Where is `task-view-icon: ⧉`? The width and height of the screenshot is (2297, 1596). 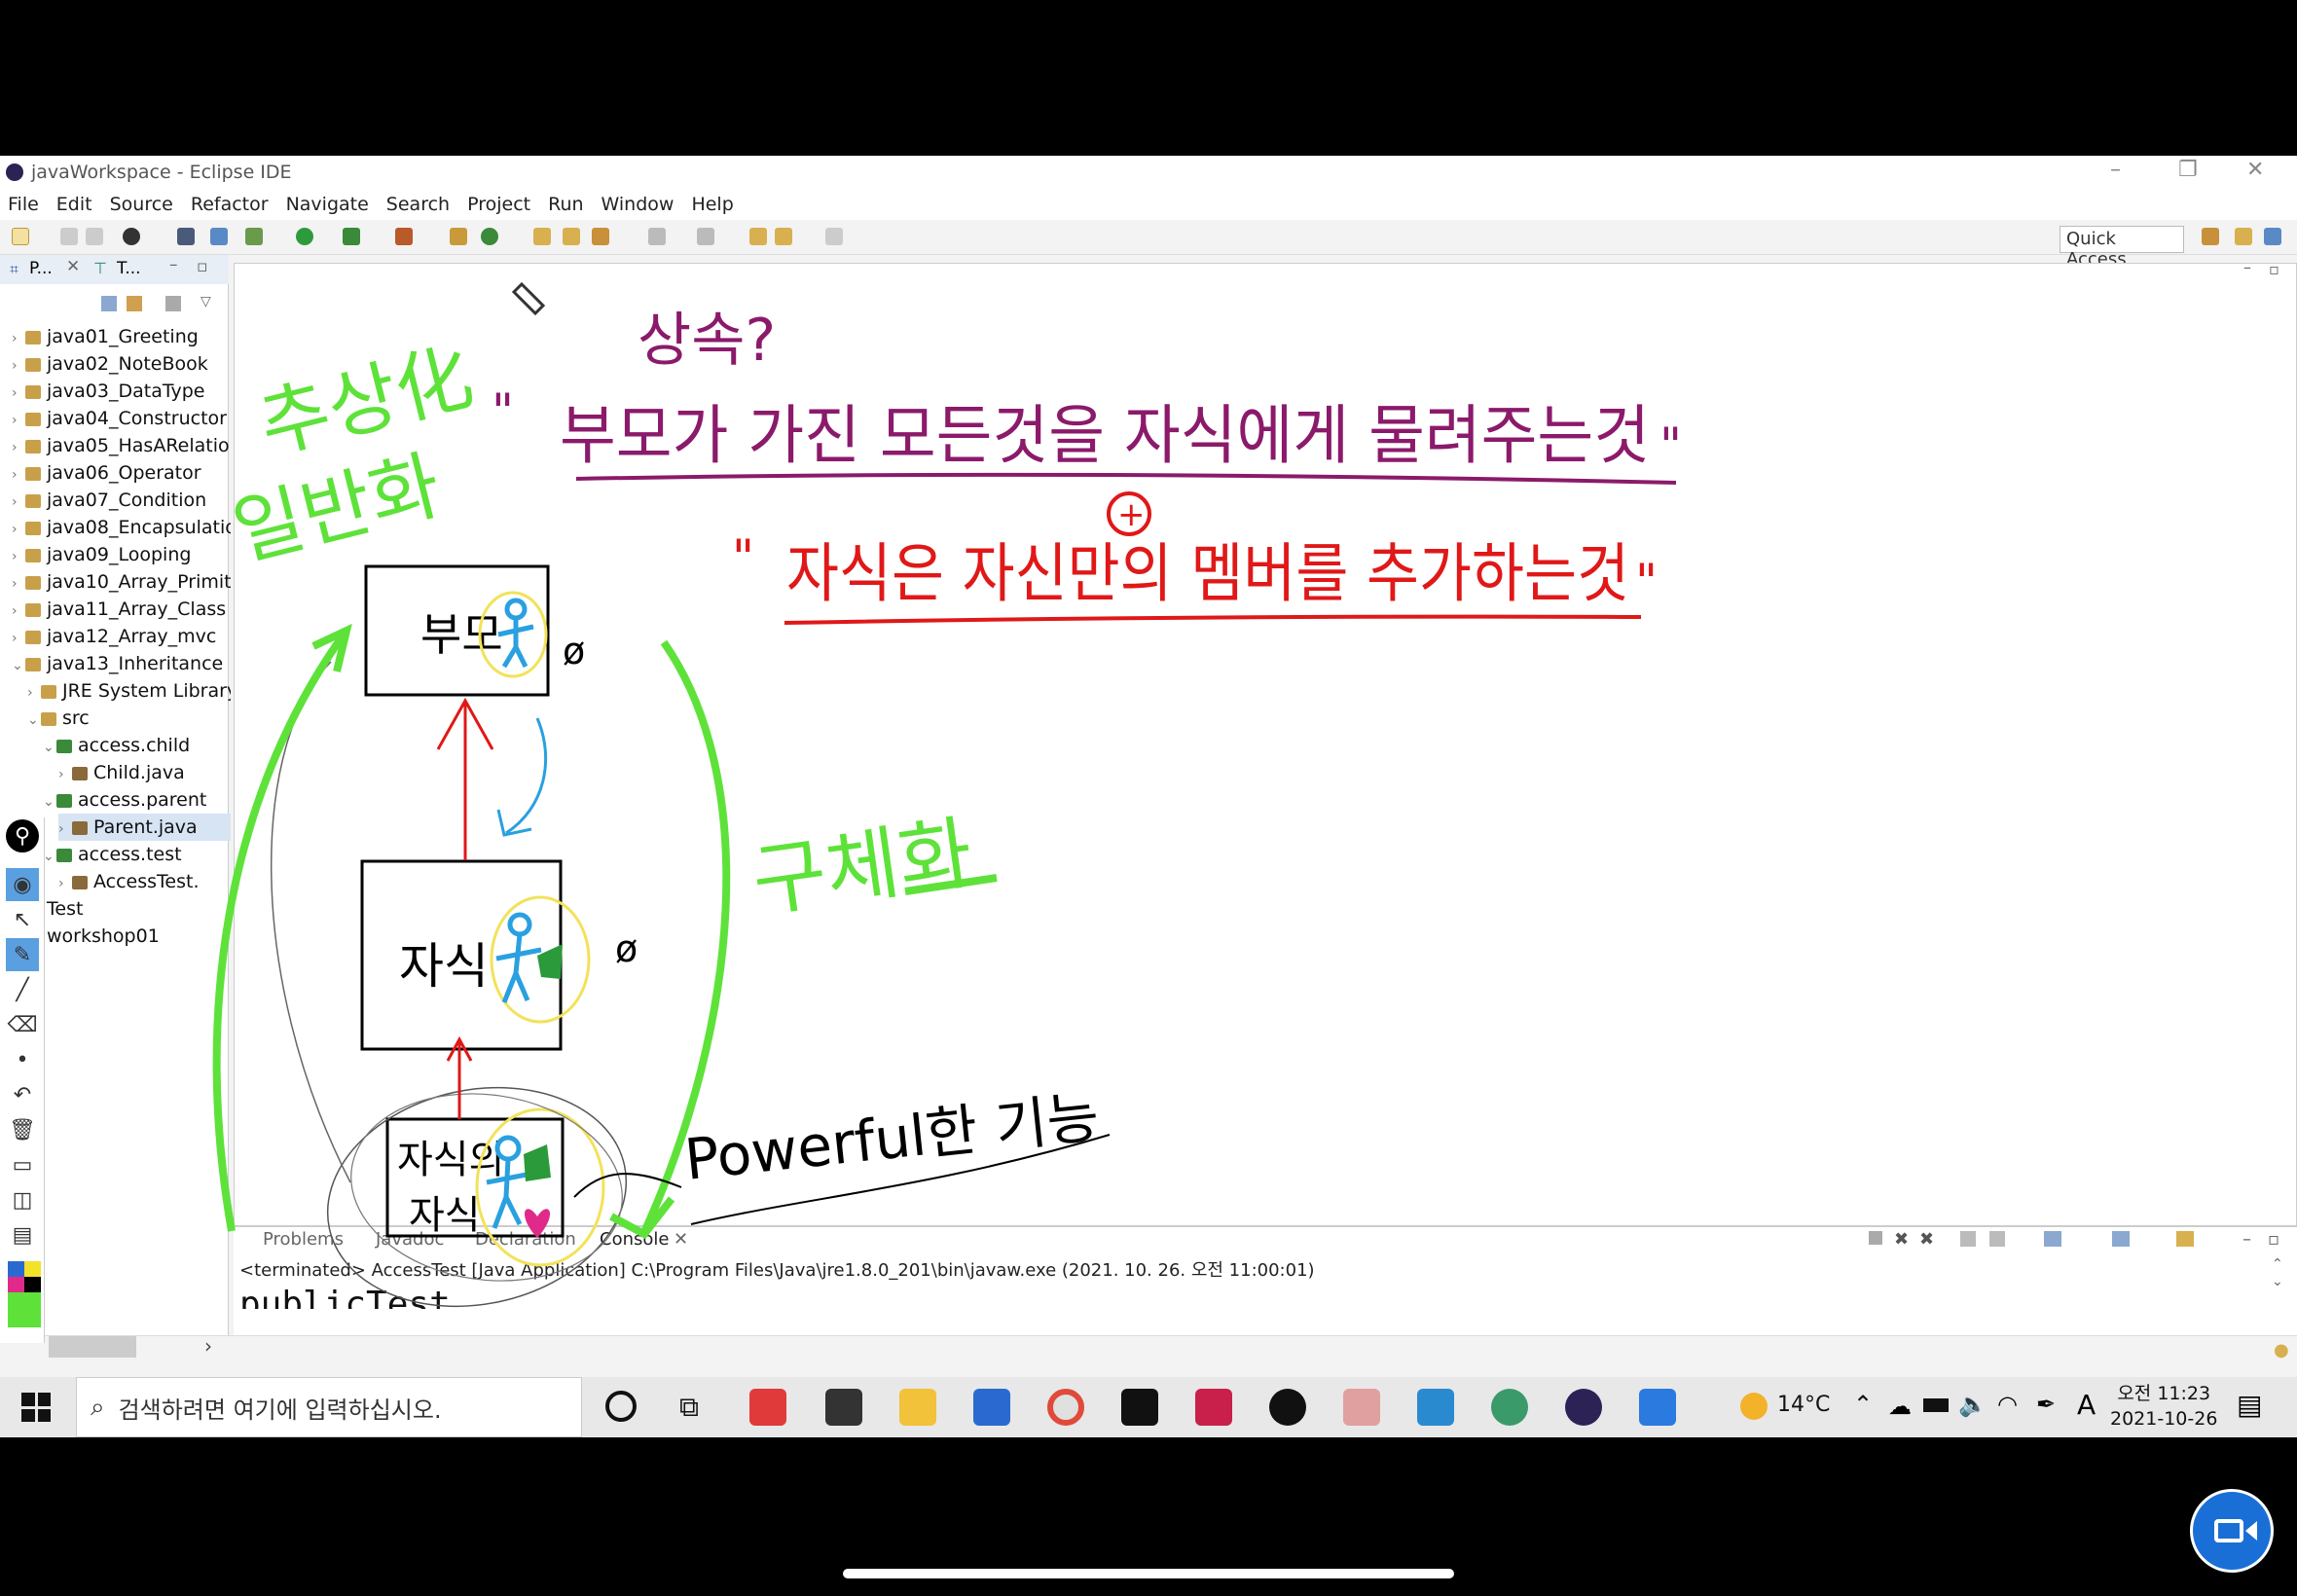
task-view-icon: ⧉ is located at coordinates (689, 1407).